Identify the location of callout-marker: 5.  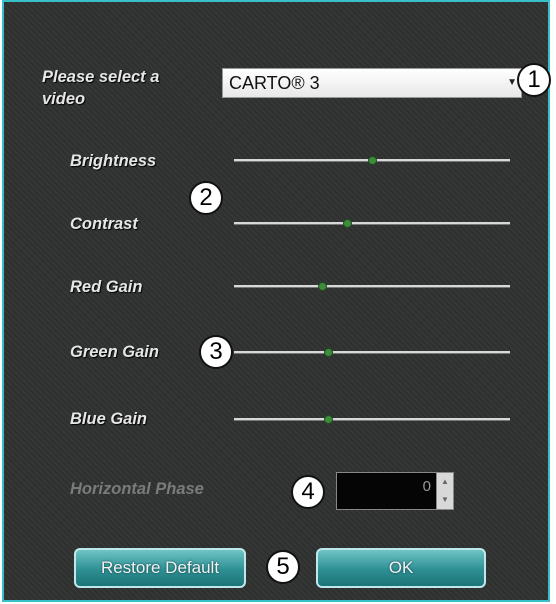
(283, 567).